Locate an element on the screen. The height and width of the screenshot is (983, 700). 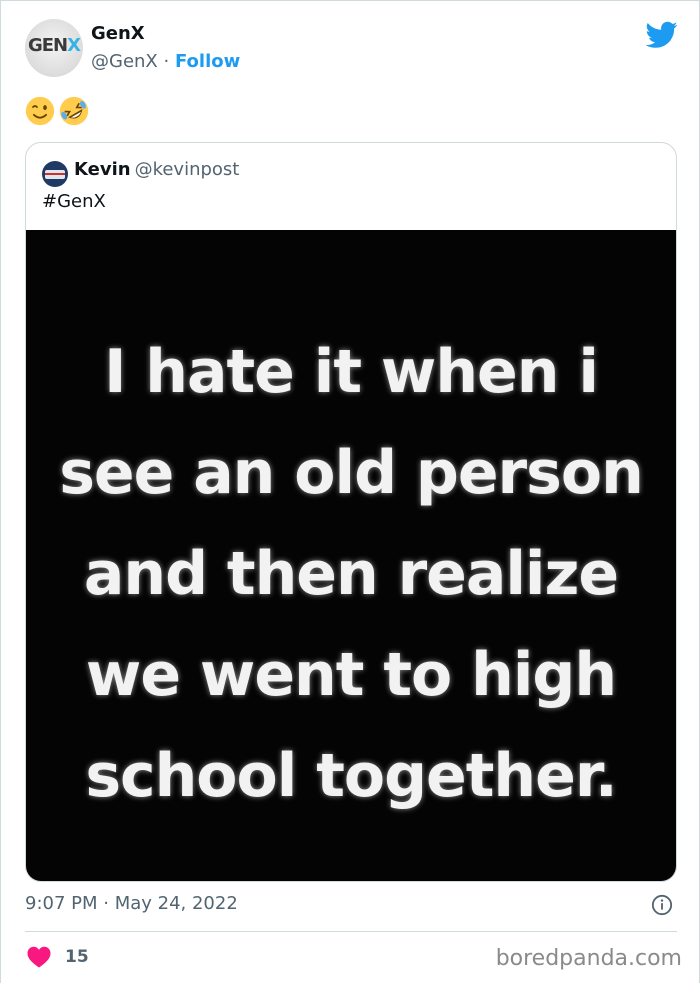
winking-face-icon is located at coordinates (40, 110).